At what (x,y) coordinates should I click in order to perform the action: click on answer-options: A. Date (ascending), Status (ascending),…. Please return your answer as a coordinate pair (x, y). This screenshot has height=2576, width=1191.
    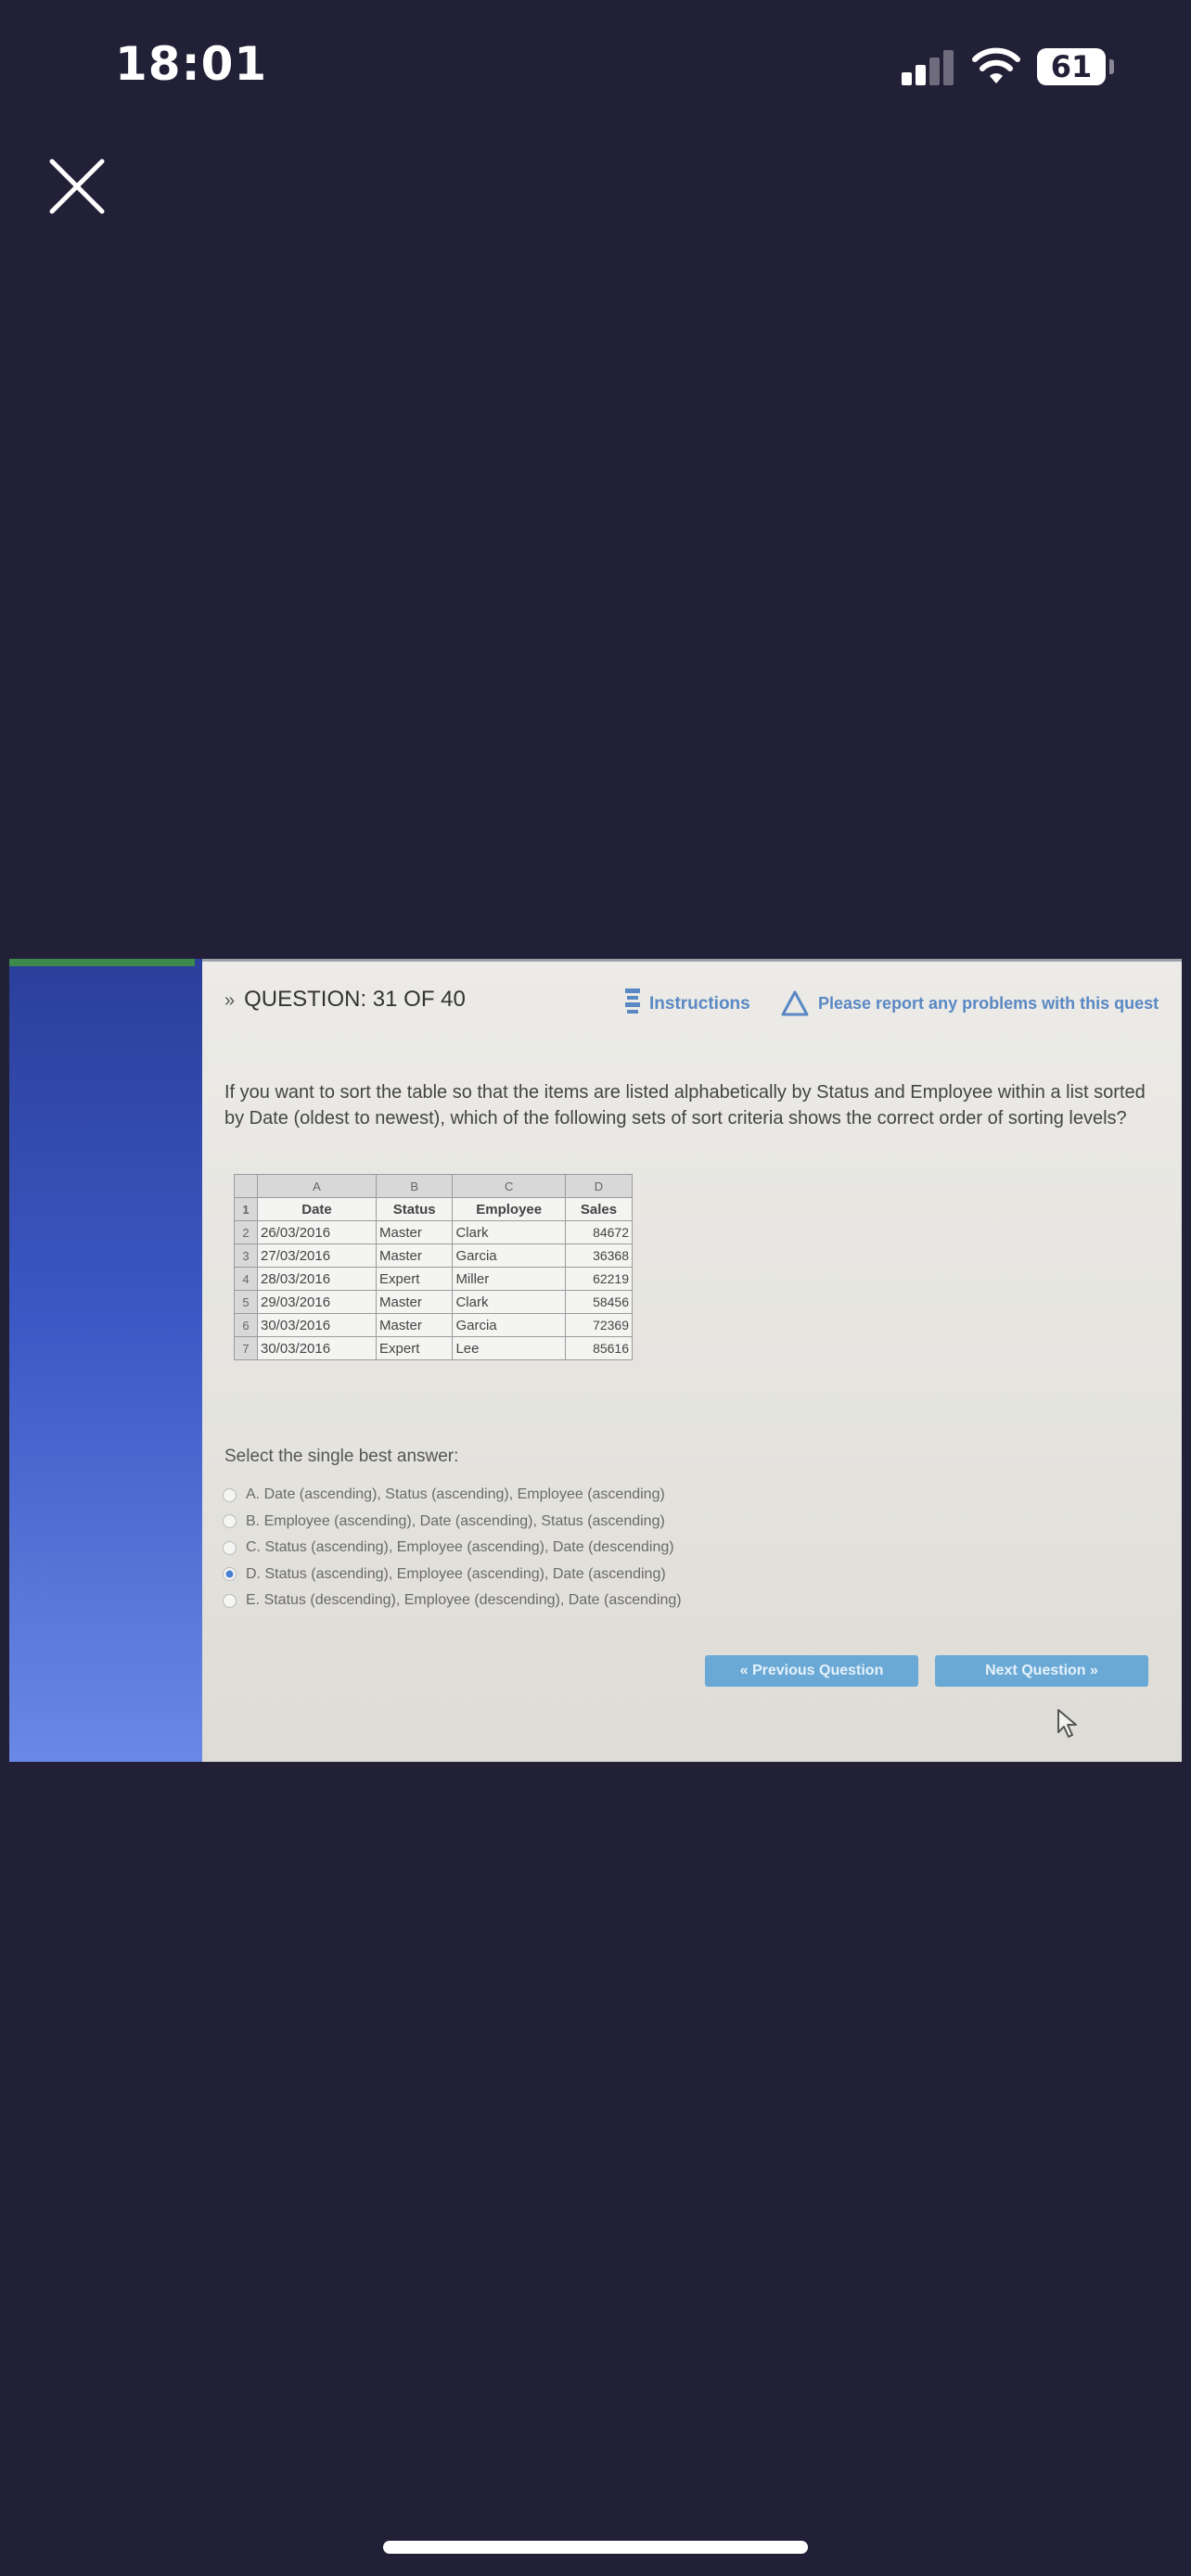
    Looking at the image, I should click on (547, 1548).